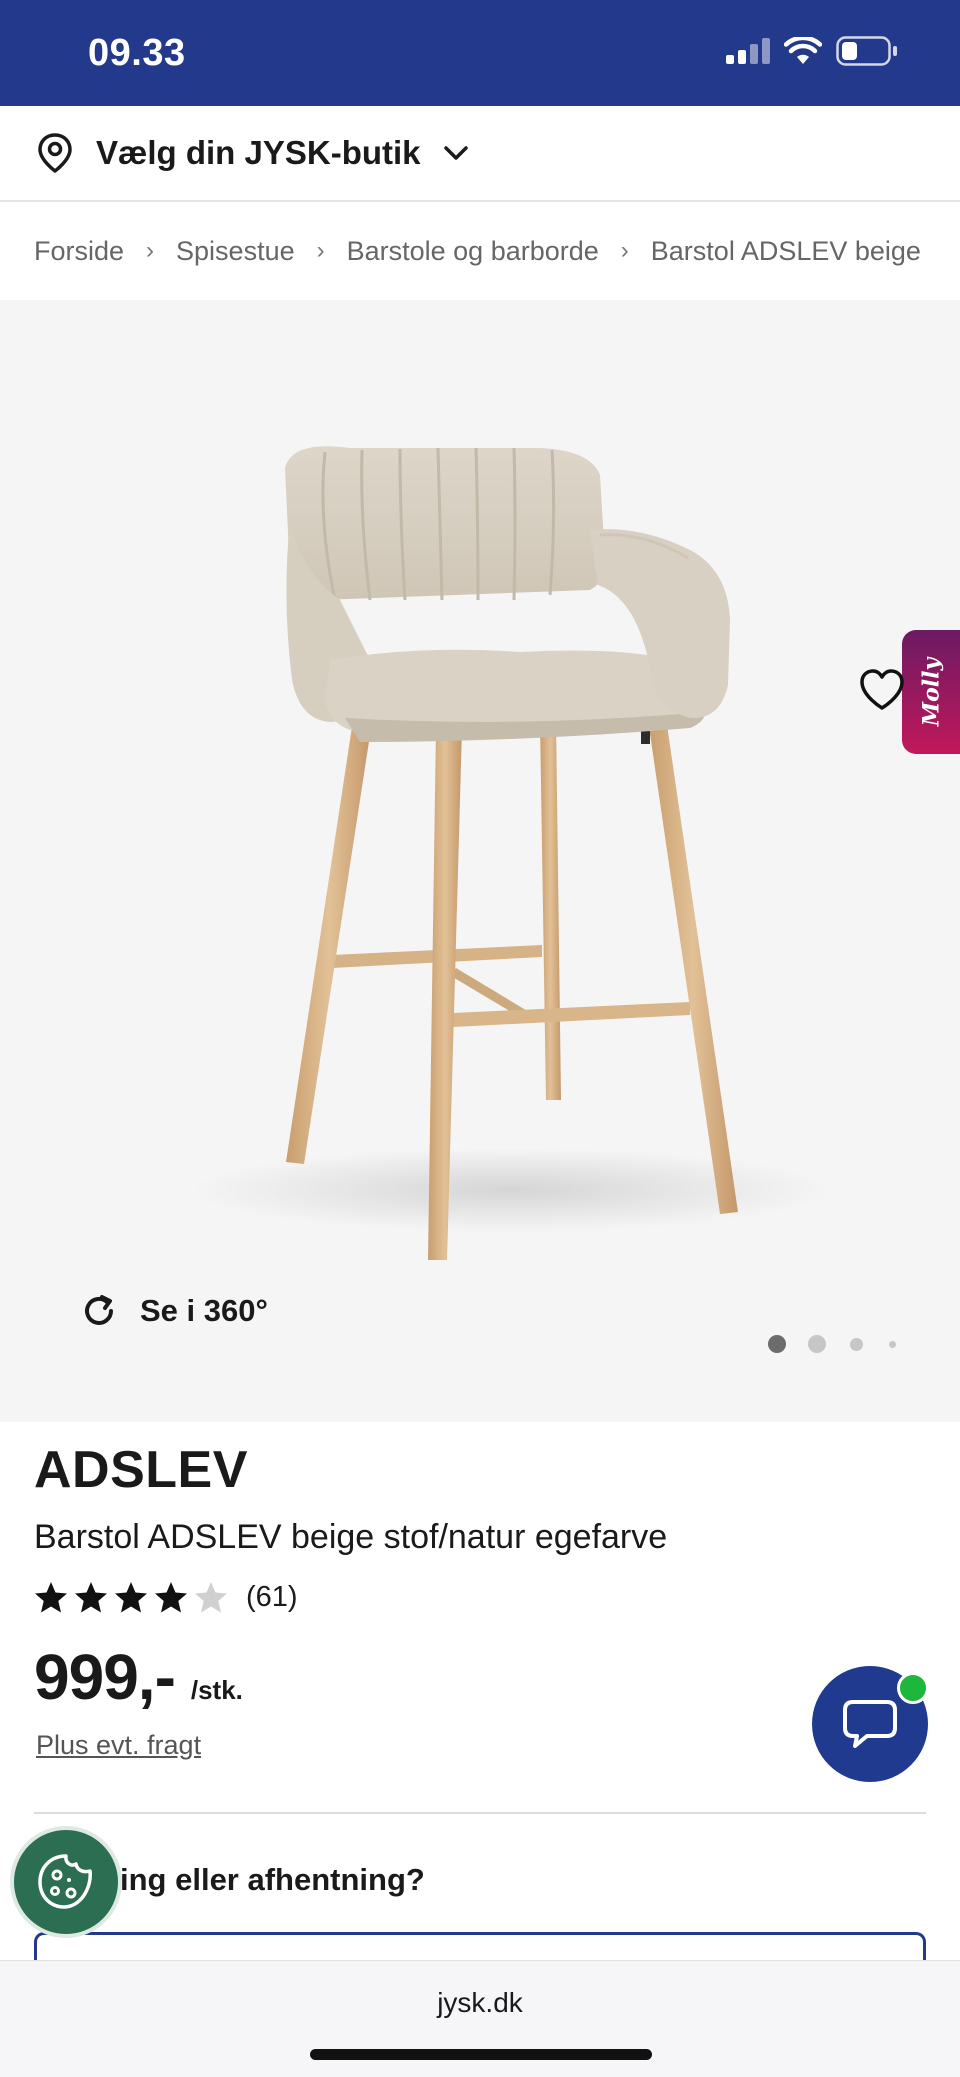 This screenshot has height=2077, width=960. What do you see at coordinates (480, 1813) in the screenshot?
I see `divider` at bounding box center [480, 1813].